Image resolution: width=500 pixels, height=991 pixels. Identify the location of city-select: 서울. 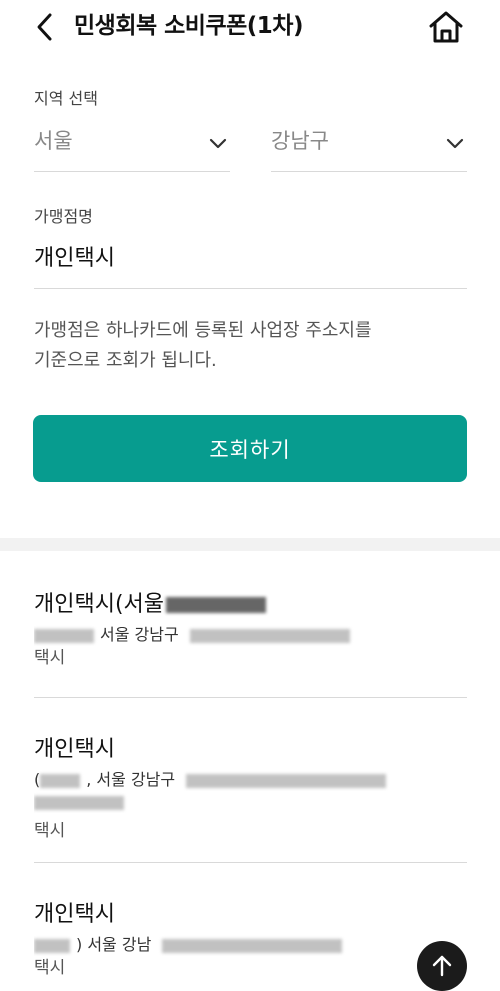
(132, 146).